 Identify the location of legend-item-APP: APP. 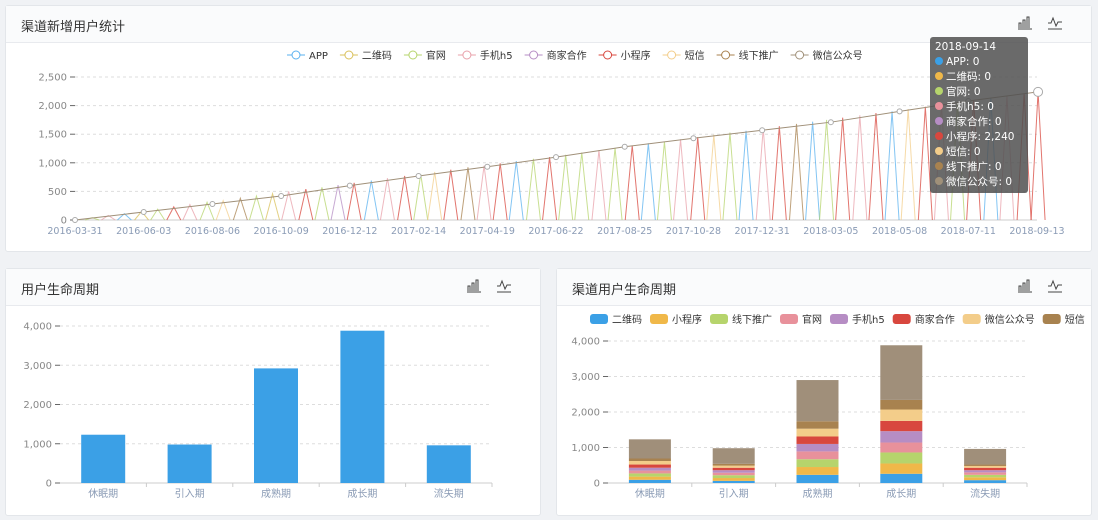
(318, 56).